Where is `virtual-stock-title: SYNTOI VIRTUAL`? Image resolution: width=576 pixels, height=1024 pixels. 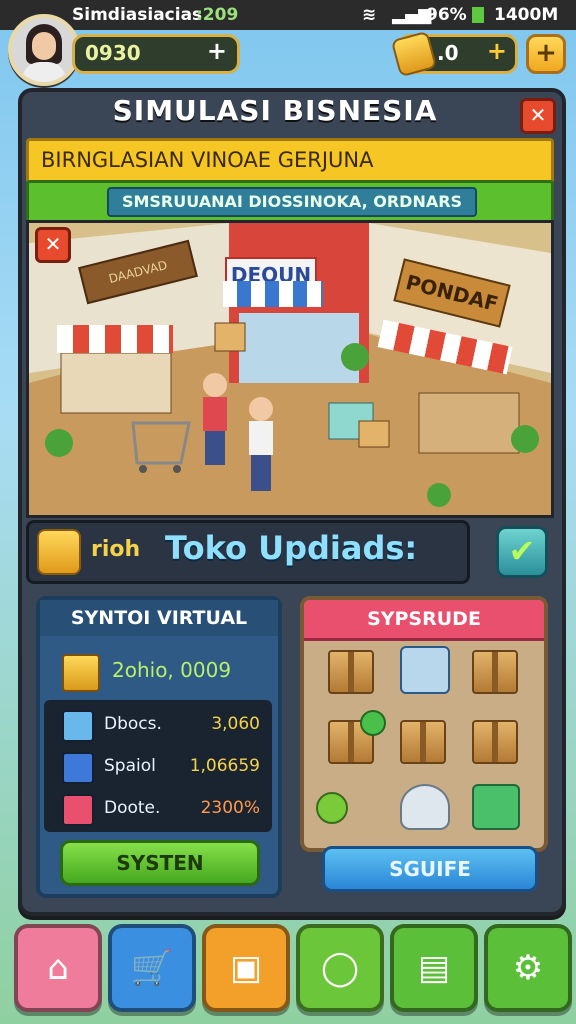 virtual-stock-title: SYNTOI VIRTUAL is located at coordinates (159, 618).